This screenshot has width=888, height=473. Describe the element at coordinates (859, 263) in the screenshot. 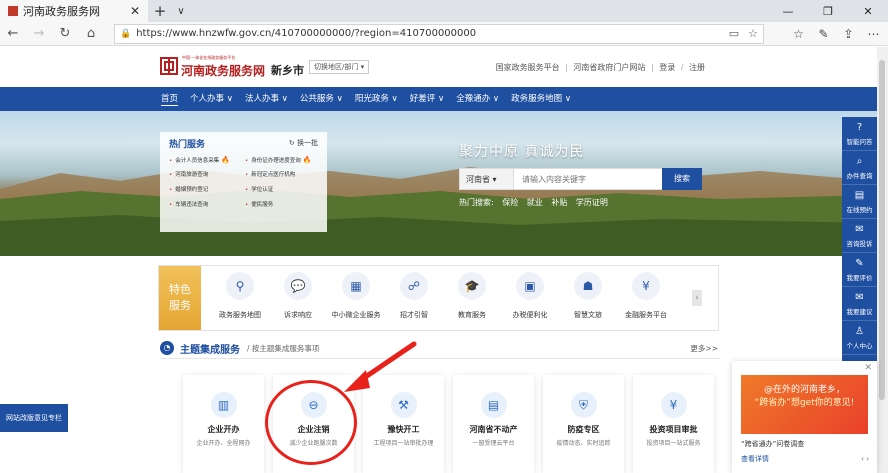

I see `sidebar-icon: ✎` at that location.